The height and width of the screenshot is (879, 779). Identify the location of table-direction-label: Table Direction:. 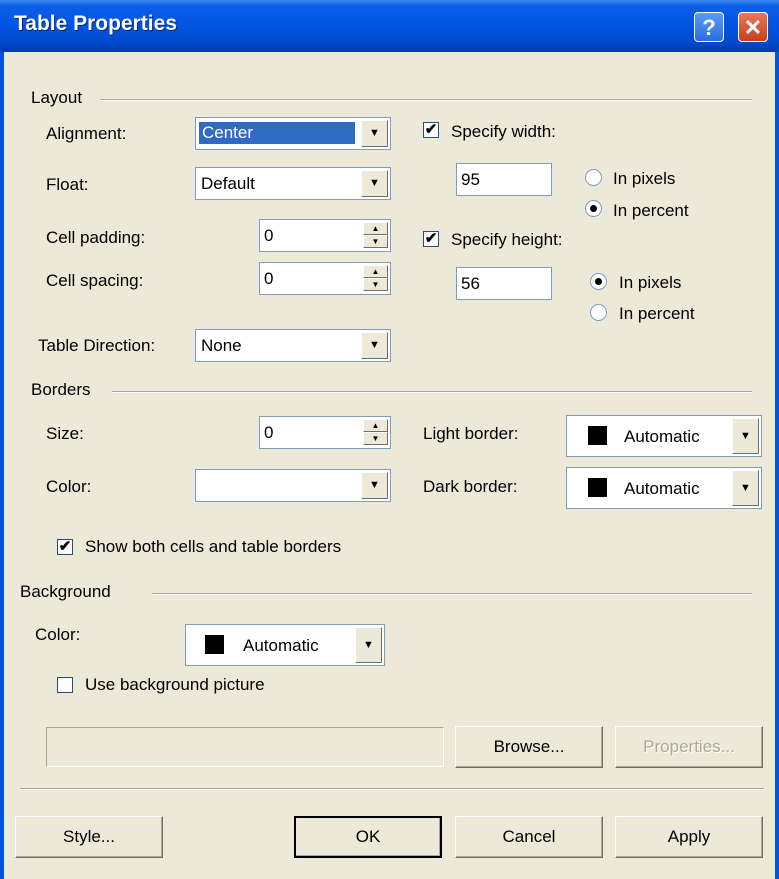
(97, 345).